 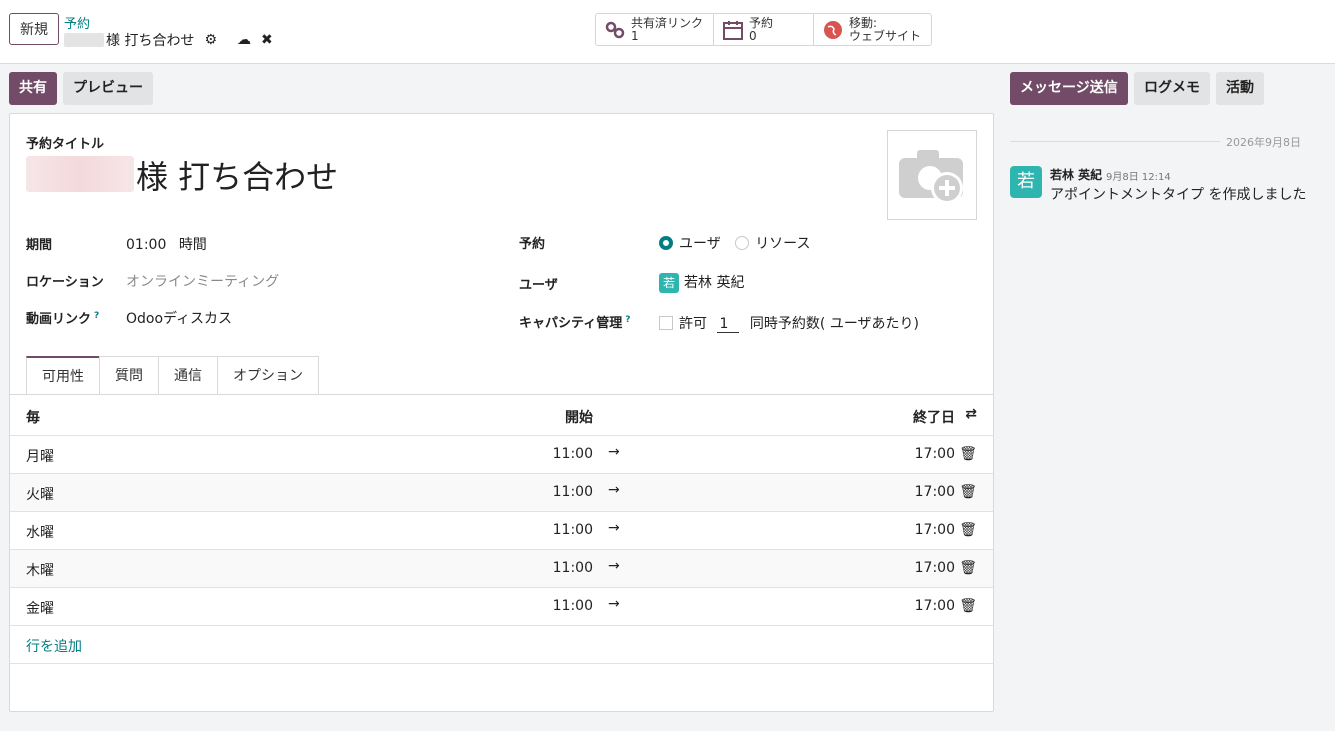 What do you see at coordinates (635, 35) in the screenshot?
I see `stat-value: 1` at bounding box center [635, 35].